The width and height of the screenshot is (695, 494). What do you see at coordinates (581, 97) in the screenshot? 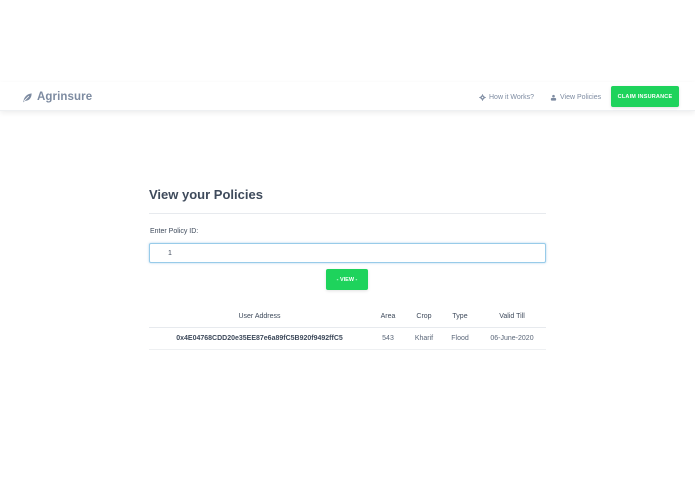
I see `nav-link-label: View Policies` at bounding box center [581, 97].